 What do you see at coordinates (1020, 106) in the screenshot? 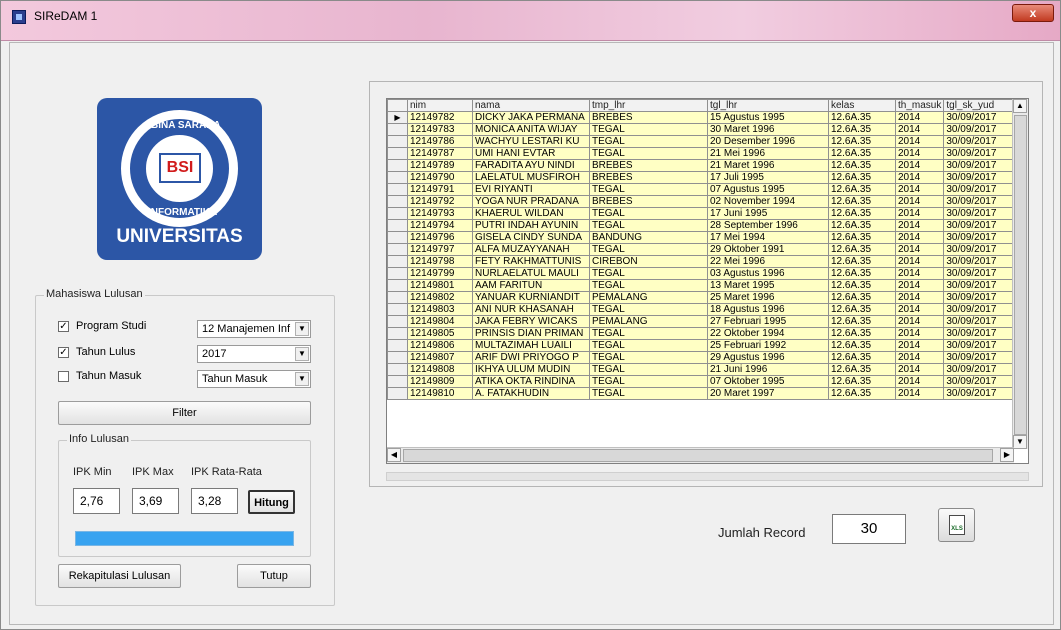
I see `scroll-up-icon: ▲` at bounding box center [1020, 106].